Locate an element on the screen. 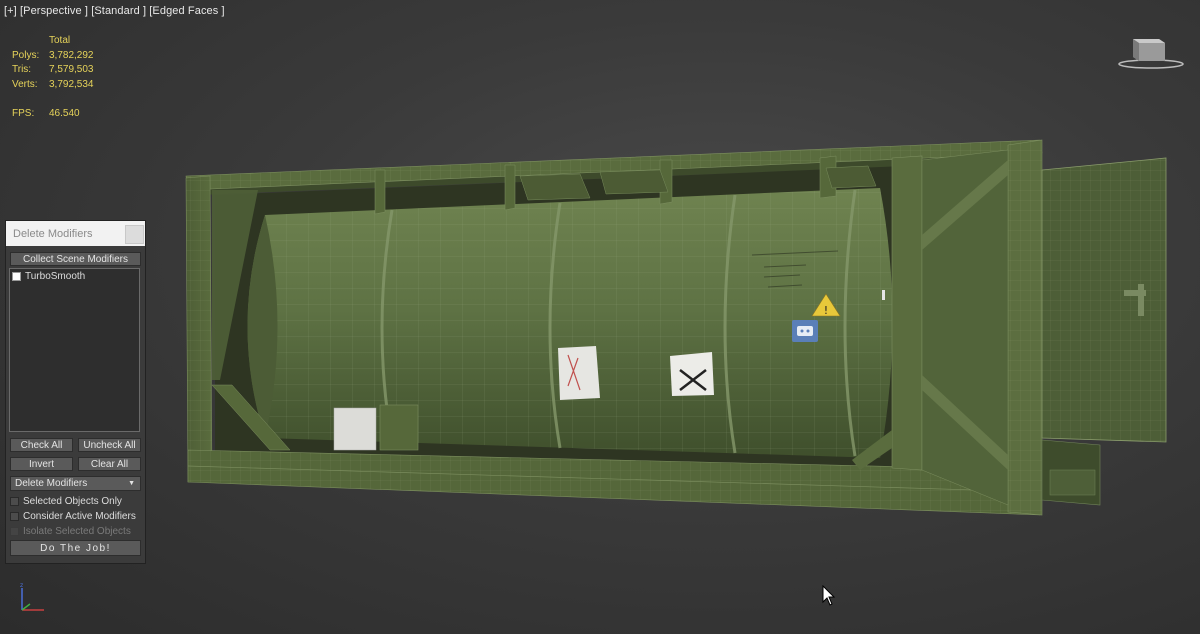 The height and width of the screenshot is (634, 1200). mode-dropdown: Delete Modifiers ▼ is located at coordinates (75, 483).